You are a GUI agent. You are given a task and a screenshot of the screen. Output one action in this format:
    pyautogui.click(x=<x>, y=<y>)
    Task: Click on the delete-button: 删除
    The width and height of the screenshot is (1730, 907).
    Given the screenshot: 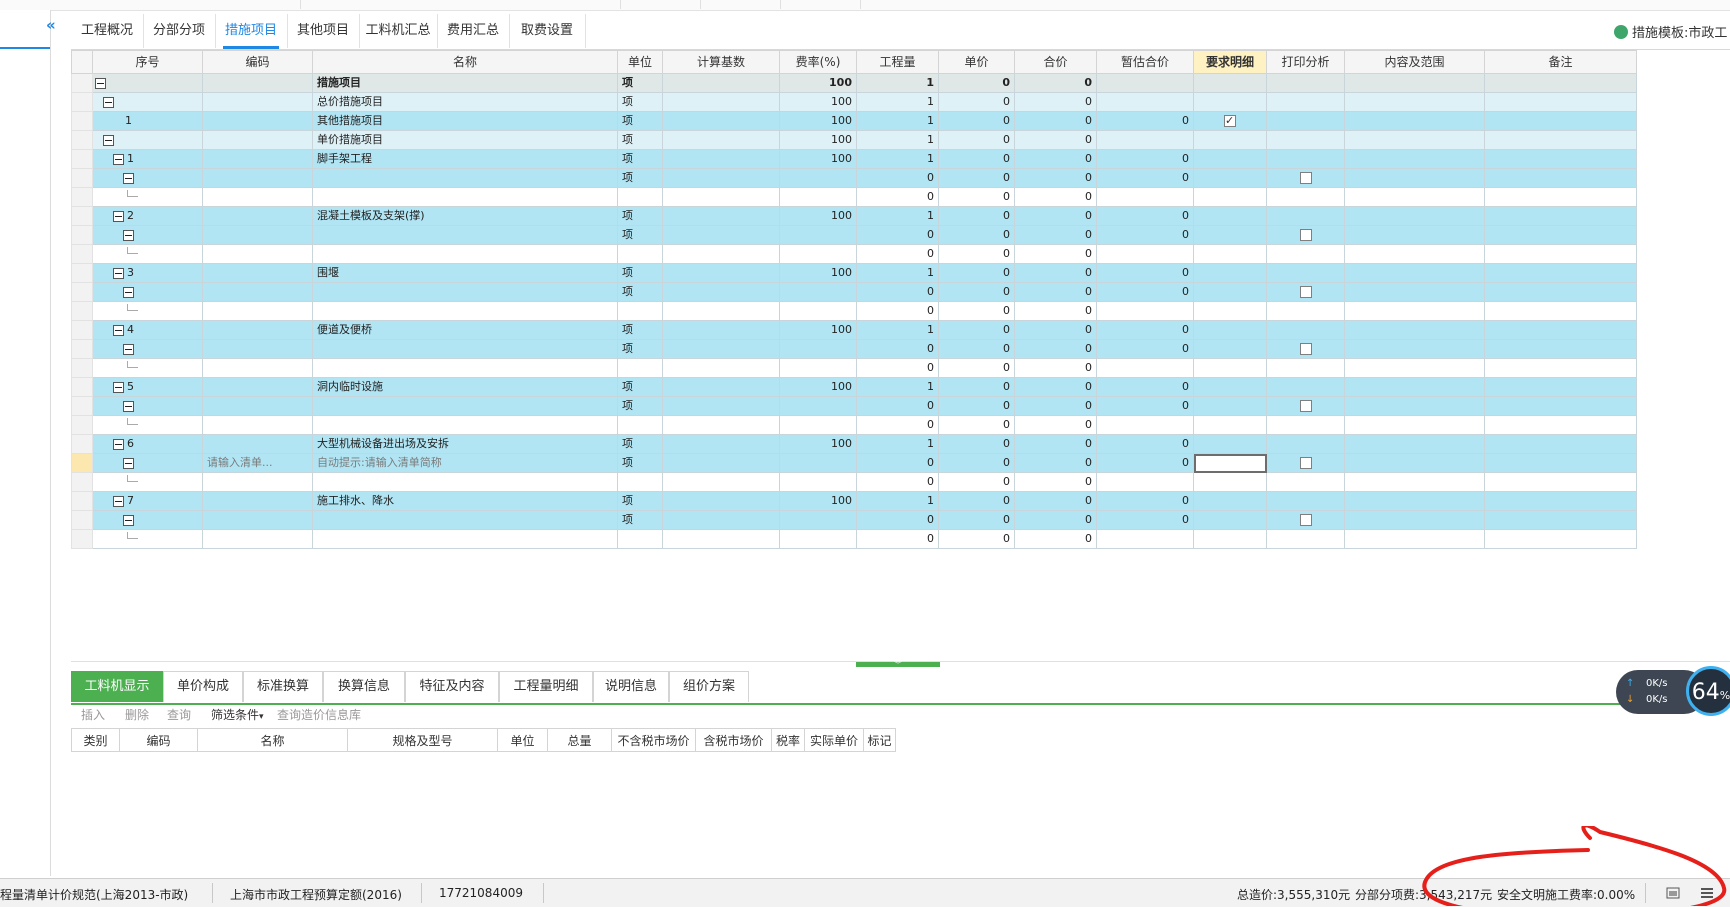 What is the action you would take?
    pyautogui.click(x=137, y=714)
    